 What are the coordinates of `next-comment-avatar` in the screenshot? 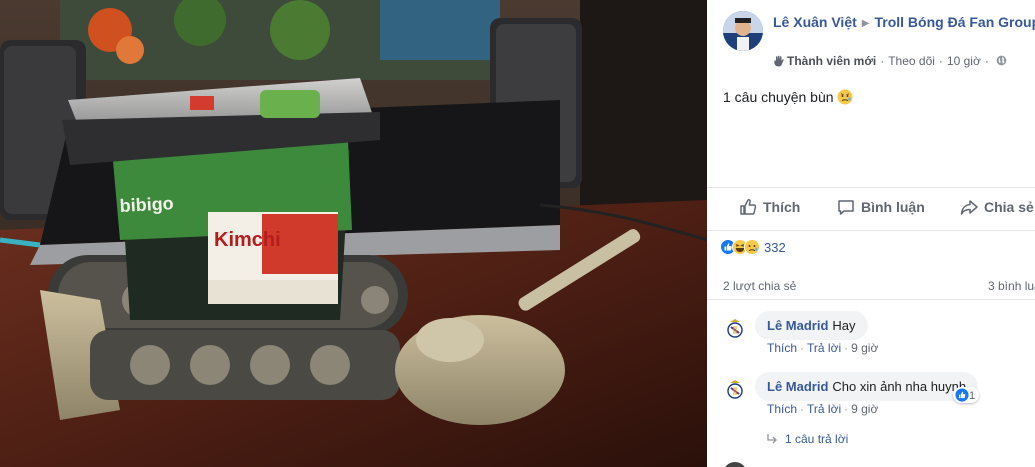 It's located at (735, 464).